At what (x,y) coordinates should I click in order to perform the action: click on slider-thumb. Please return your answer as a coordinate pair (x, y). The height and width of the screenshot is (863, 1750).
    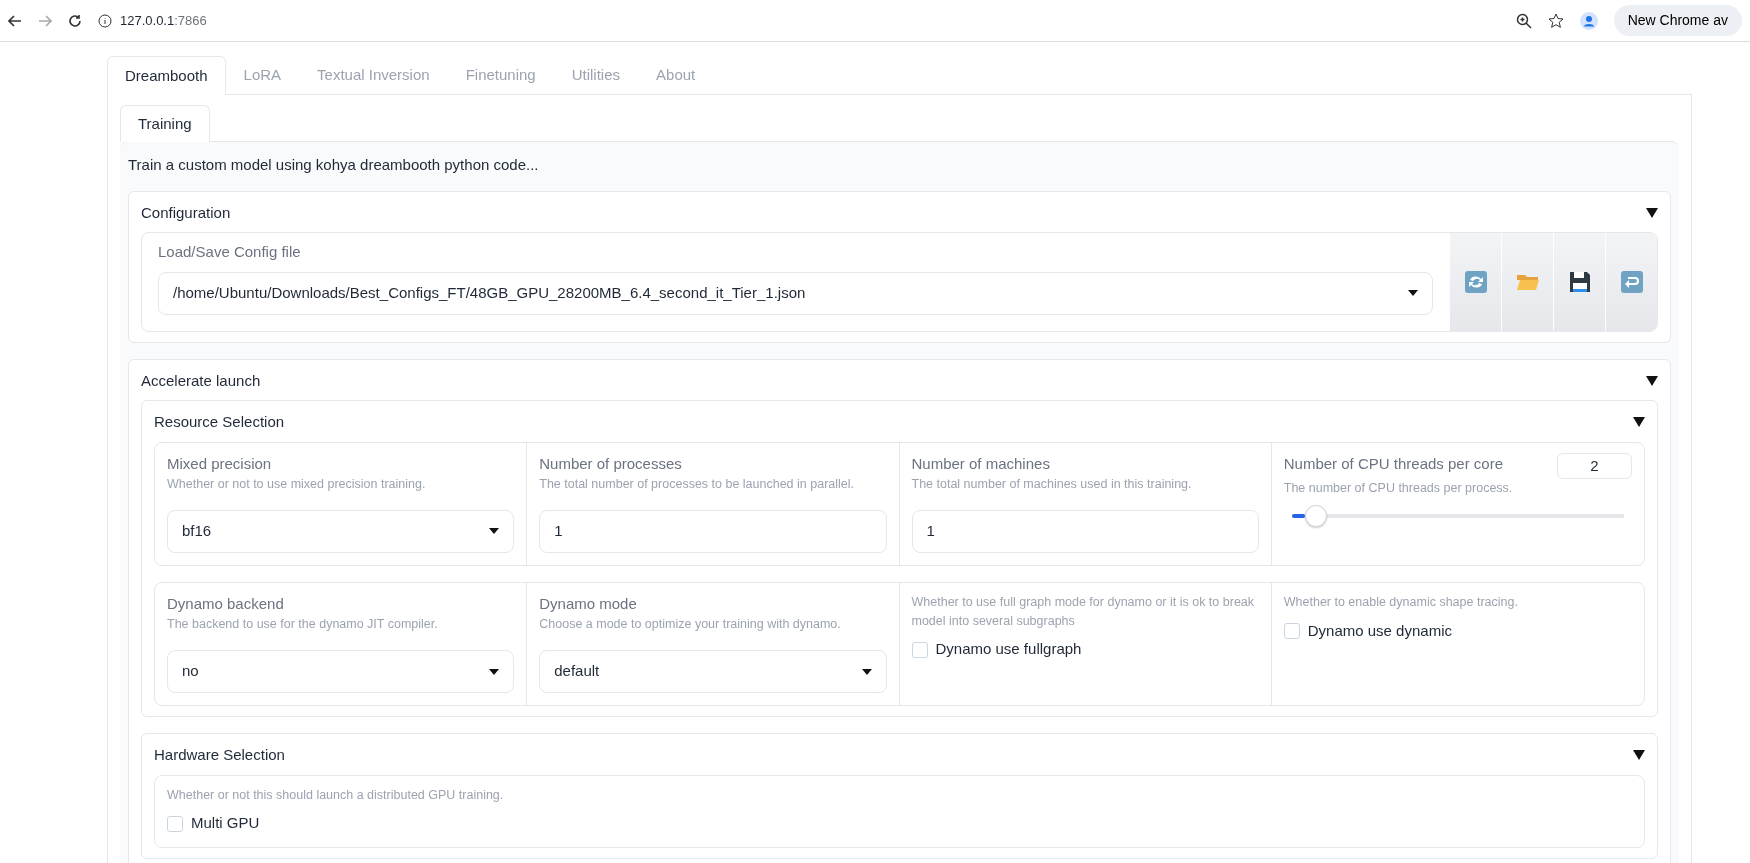
    Looking at the image, I should click on (1316, 516).